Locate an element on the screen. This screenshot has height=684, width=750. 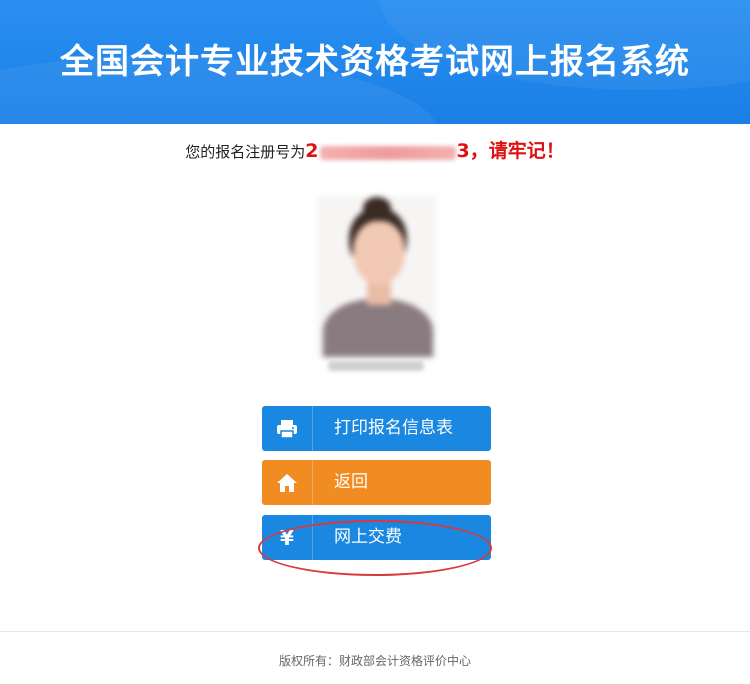
printer-icon is located at coordinates (287, 428).